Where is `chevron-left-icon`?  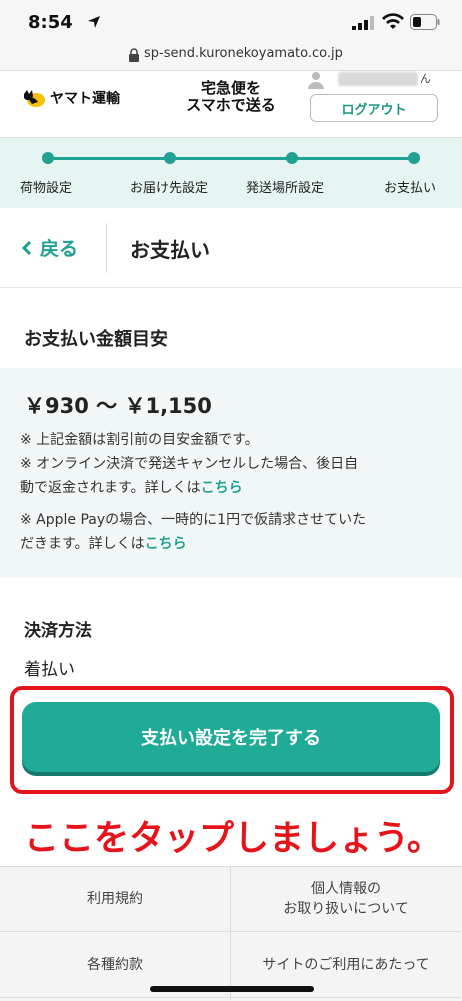 chevron-left-icon is located at coordinates (27, 247).